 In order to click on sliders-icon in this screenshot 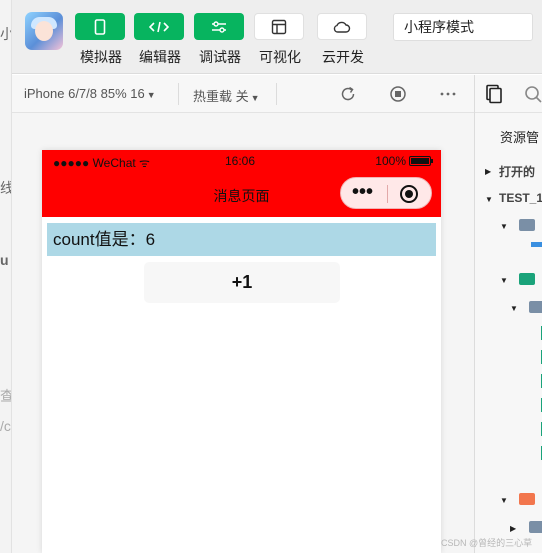, I will do `click(219, 26)`.